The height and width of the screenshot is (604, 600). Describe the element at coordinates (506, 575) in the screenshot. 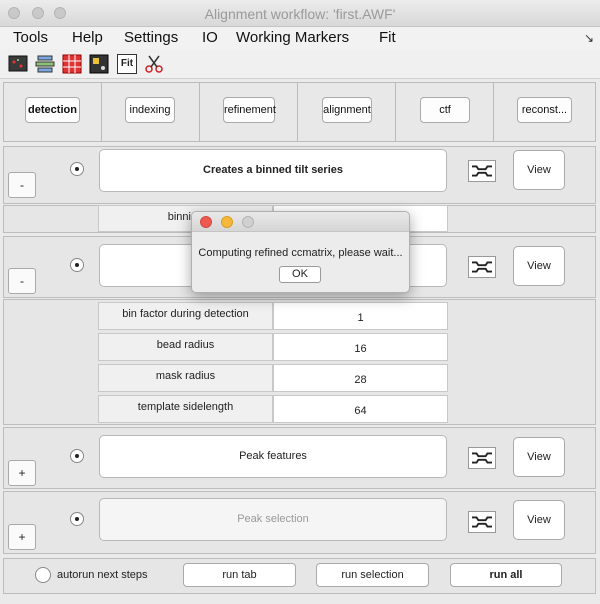

I see `run-all-button: run all` at that location.